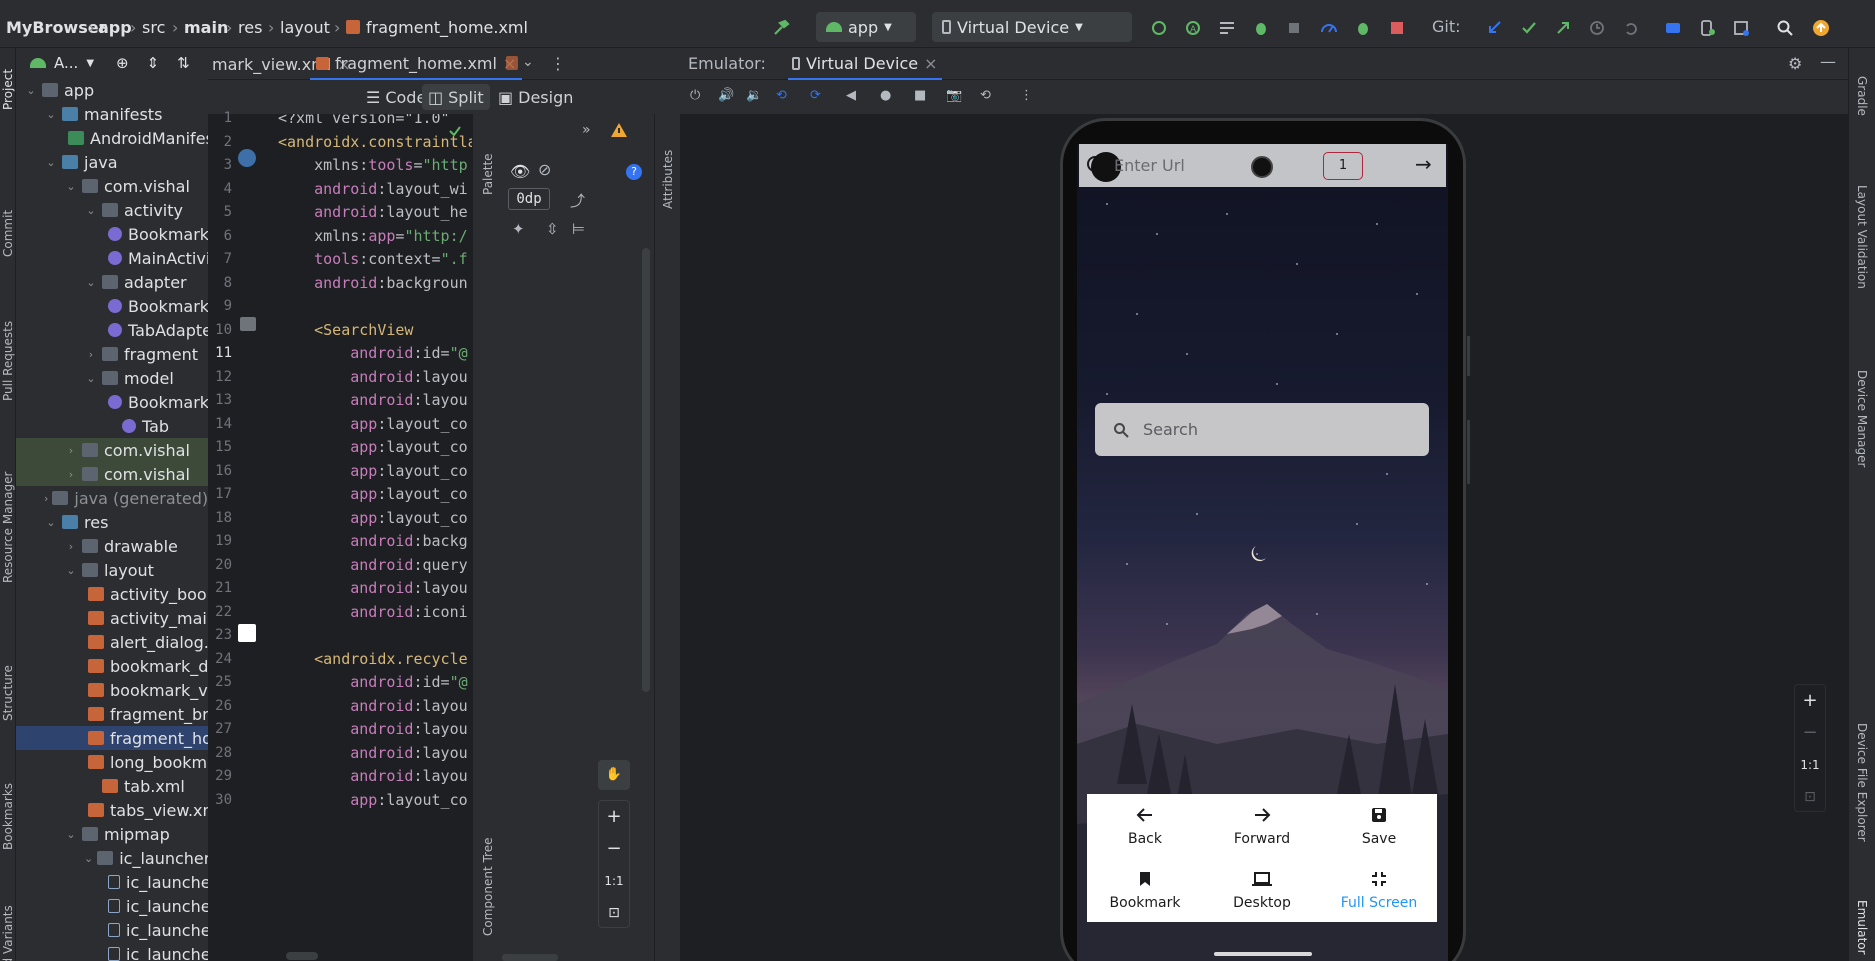 This screenshot has width=1875, height=961. What do you see at coordinates (112, 690) in the screenshot?
I see `tree-item: bookmark_view.xml` at bounding box center [112, 690].